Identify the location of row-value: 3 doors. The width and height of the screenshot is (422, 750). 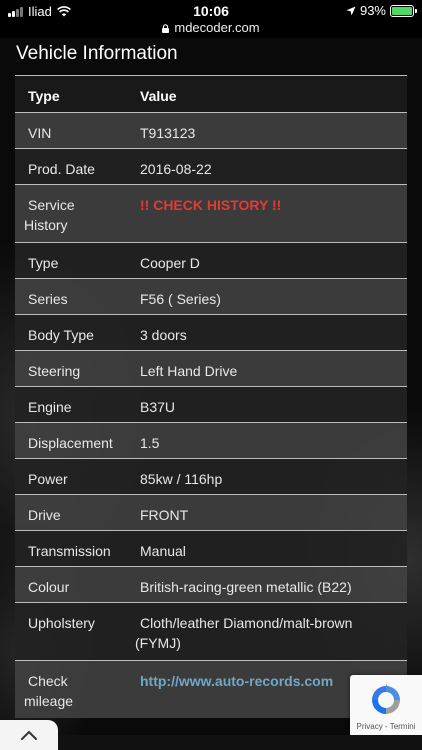
(163, 335).